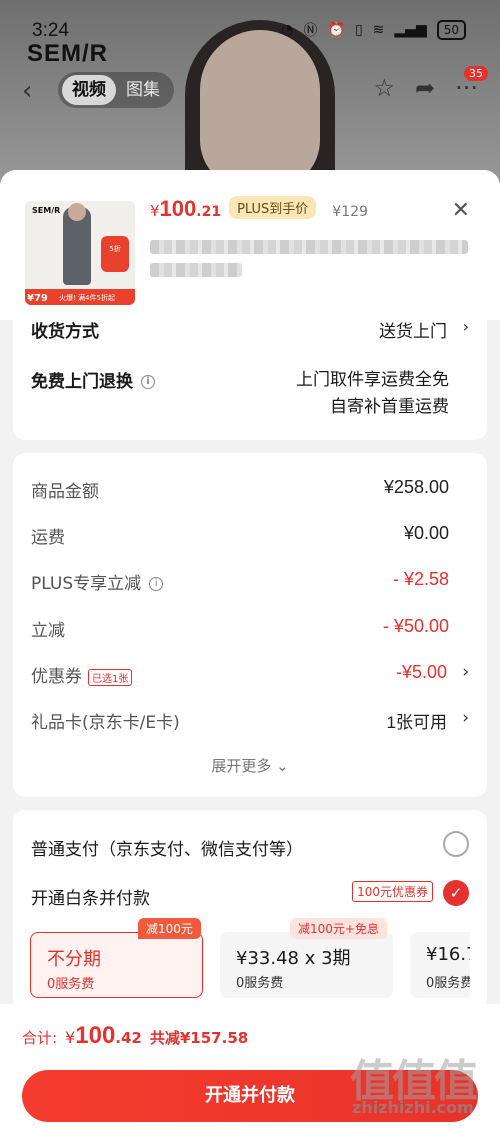 This screenshot has width=500, height=1129. I want to click on free-return-desc: 上门取件享运费全免 自寄补首重运费, so click(372, 394).